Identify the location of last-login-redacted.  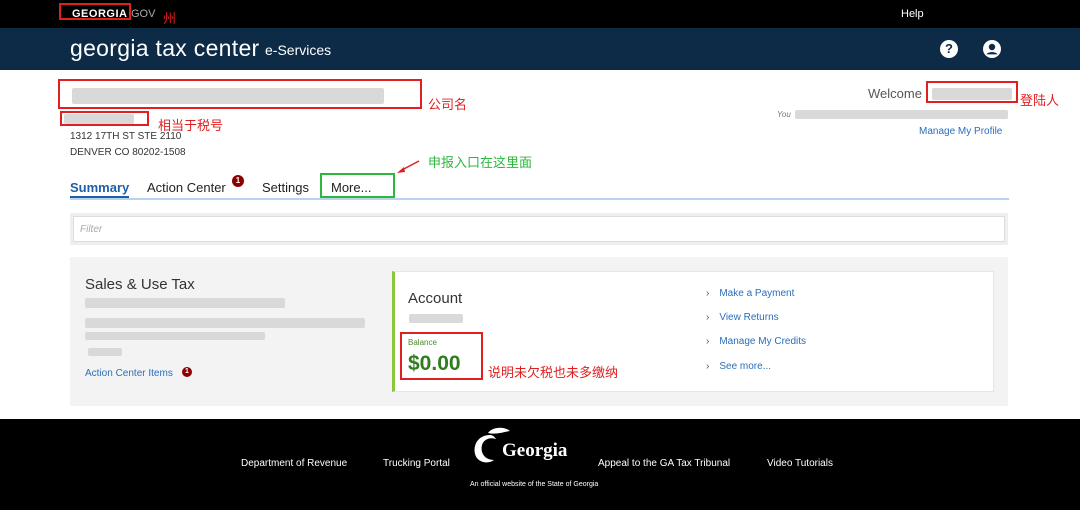
(901, 114).